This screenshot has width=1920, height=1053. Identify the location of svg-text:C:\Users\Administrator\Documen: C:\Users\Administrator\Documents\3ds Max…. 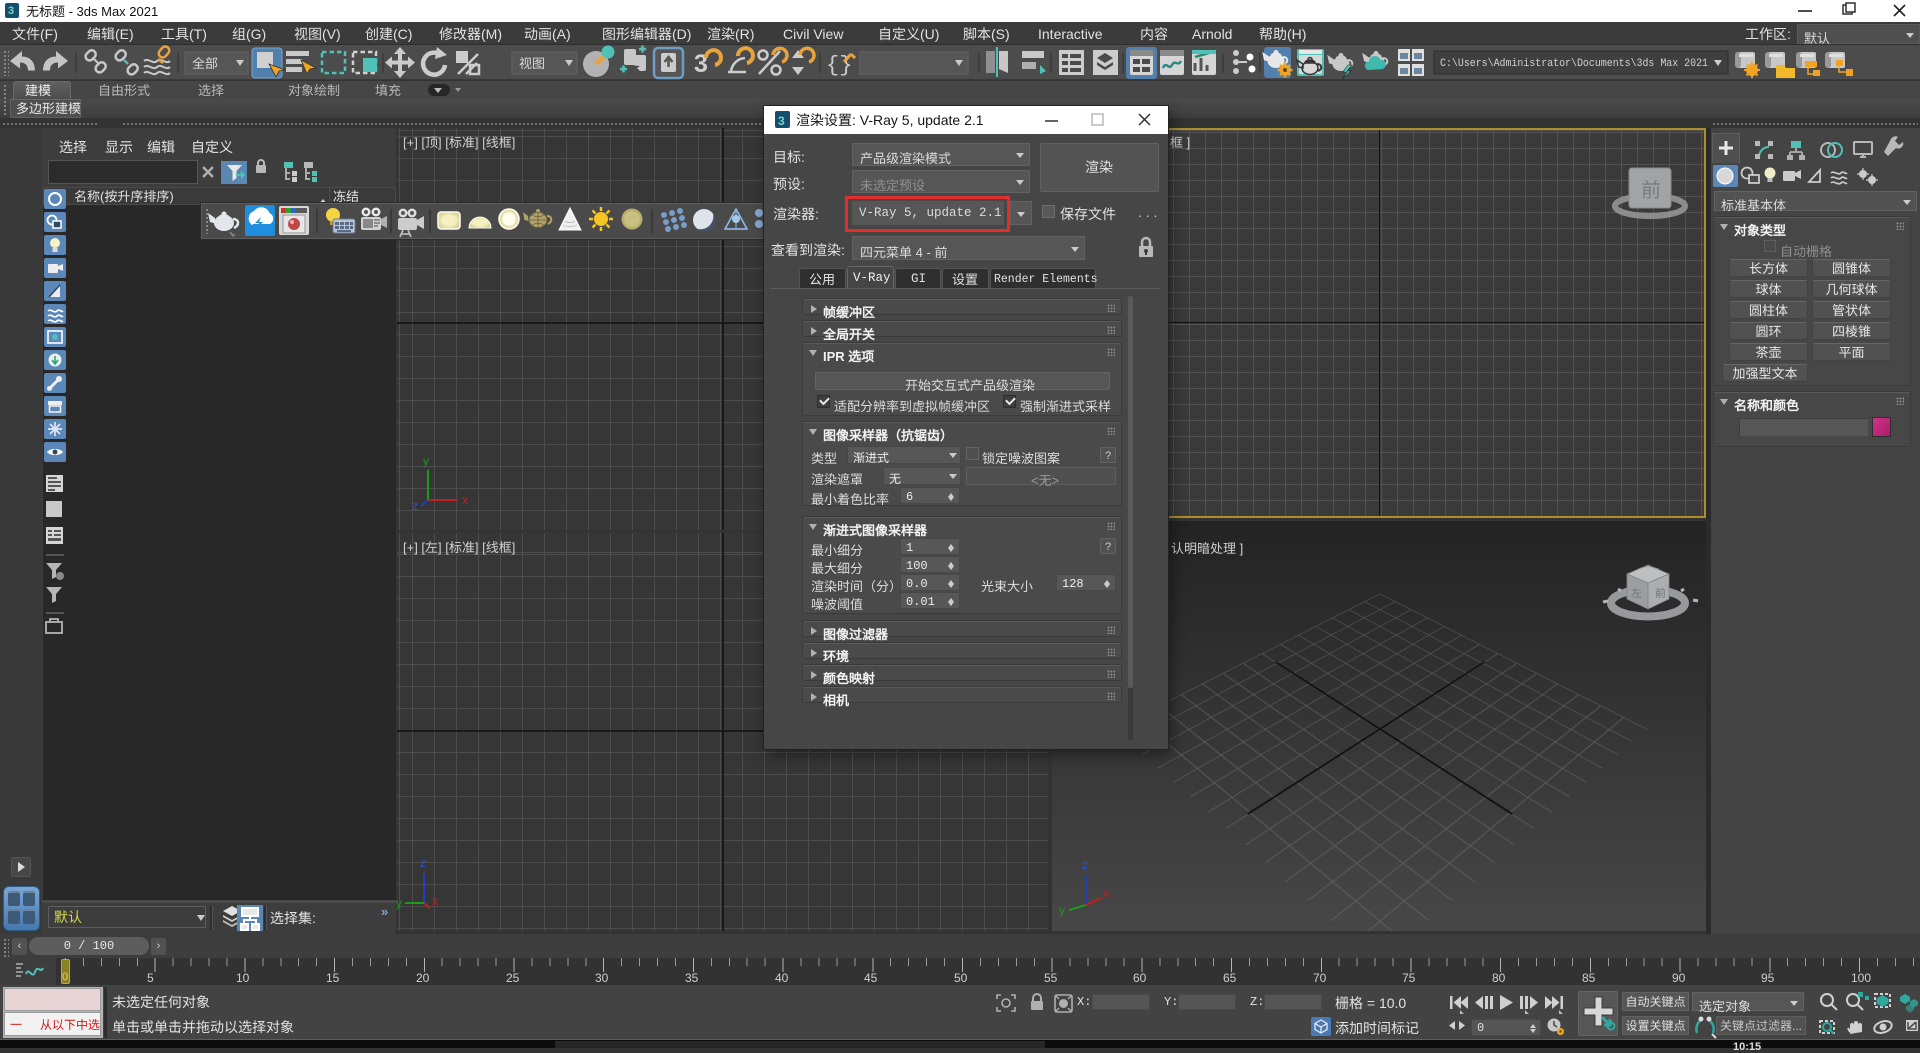
(1574, 64).